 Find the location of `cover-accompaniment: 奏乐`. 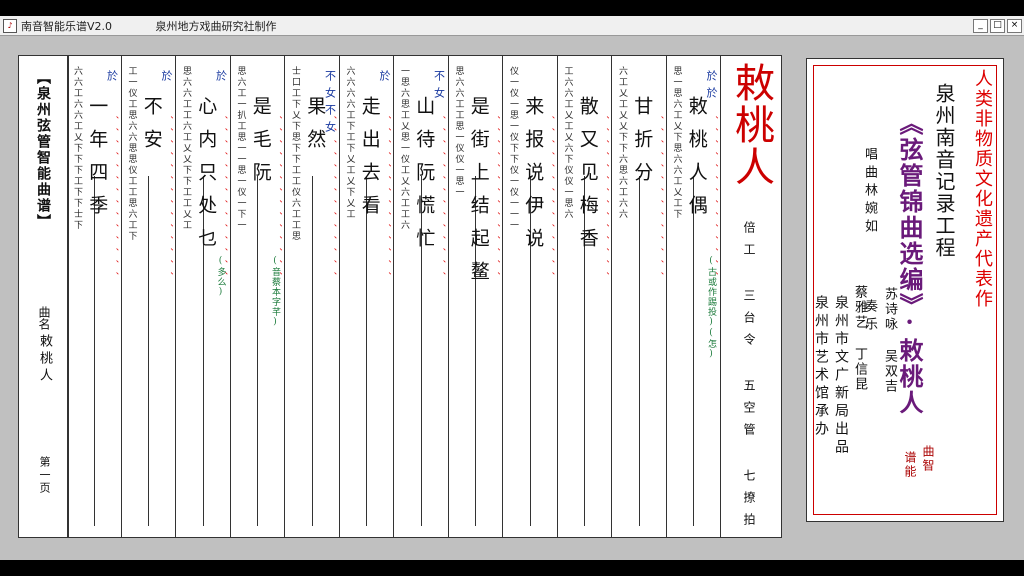

cover-accompaniment: 奏乐 is located at coordinates (869, 317).